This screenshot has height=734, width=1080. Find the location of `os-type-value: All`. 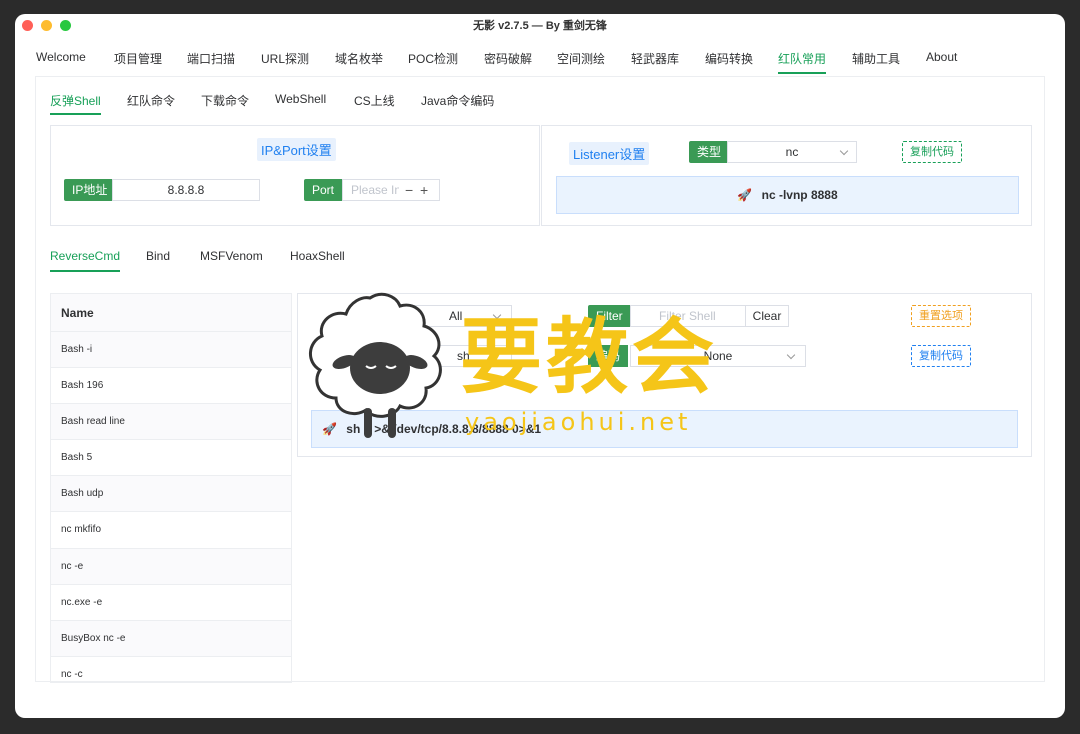

os-type-value: All is located at coordinates (456, 316).